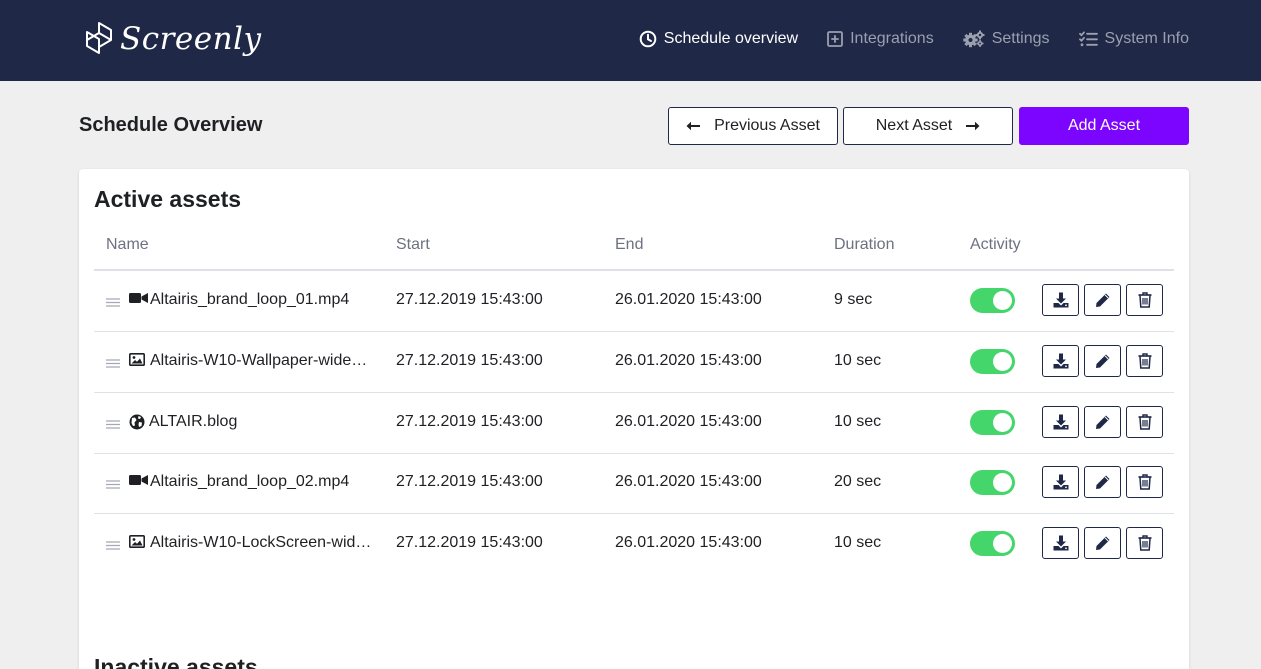 The width and height of the screenshot is (1261, 669). Describe the element at coordinates (858, 481) in the screenshot. I see `asset-duration: 20 sec` at that location.